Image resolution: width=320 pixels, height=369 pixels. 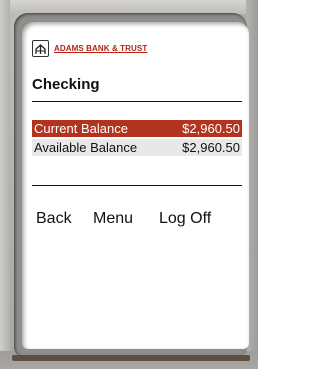 What do you see at coordinates (54, 219) in the screenshot?
I see `back-link: Back` at bounding box center [54, 219].